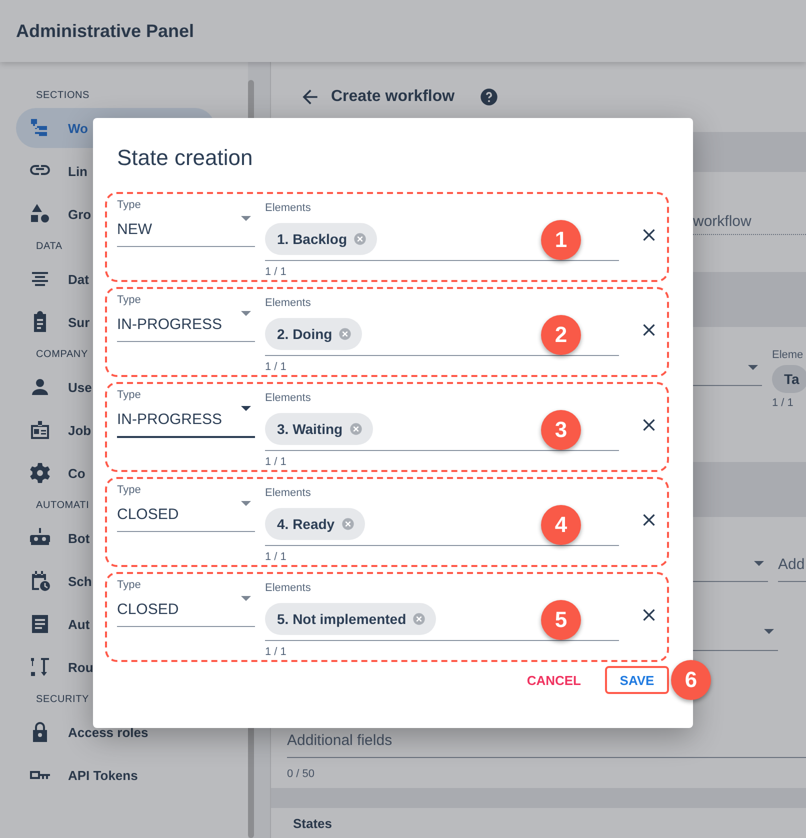  What do you see at coordinates (301, 774) in the screenshot?
I see `counter: 0 / 50` at bounding box center [301, 774].